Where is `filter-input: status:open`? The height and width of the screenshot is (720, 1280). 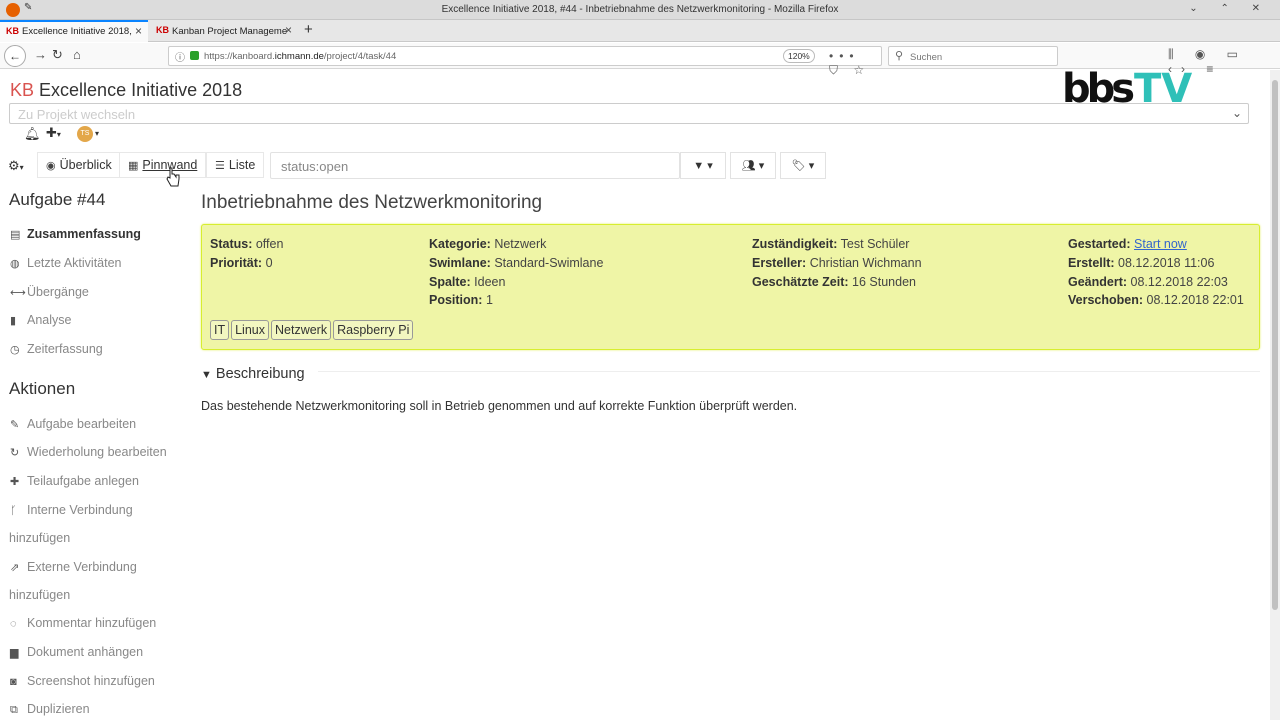
filter-input: status:open is located at coordinates (475, 165).